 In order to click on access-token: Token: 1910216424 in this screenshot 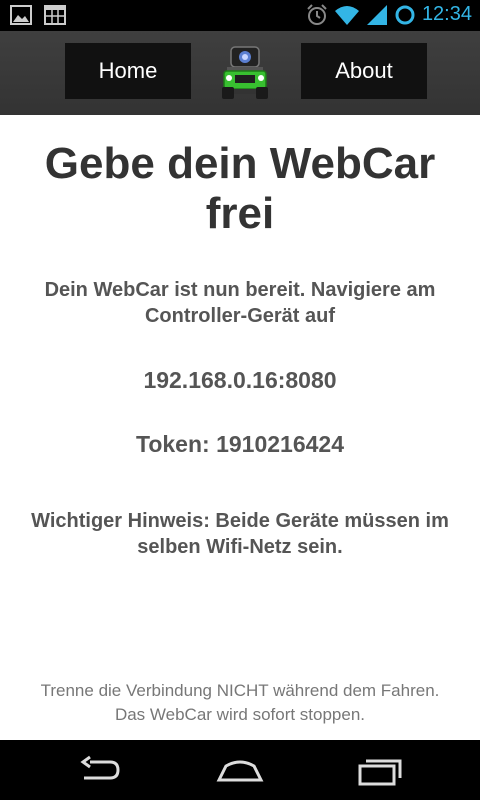, I will do `click(240, 444)`.